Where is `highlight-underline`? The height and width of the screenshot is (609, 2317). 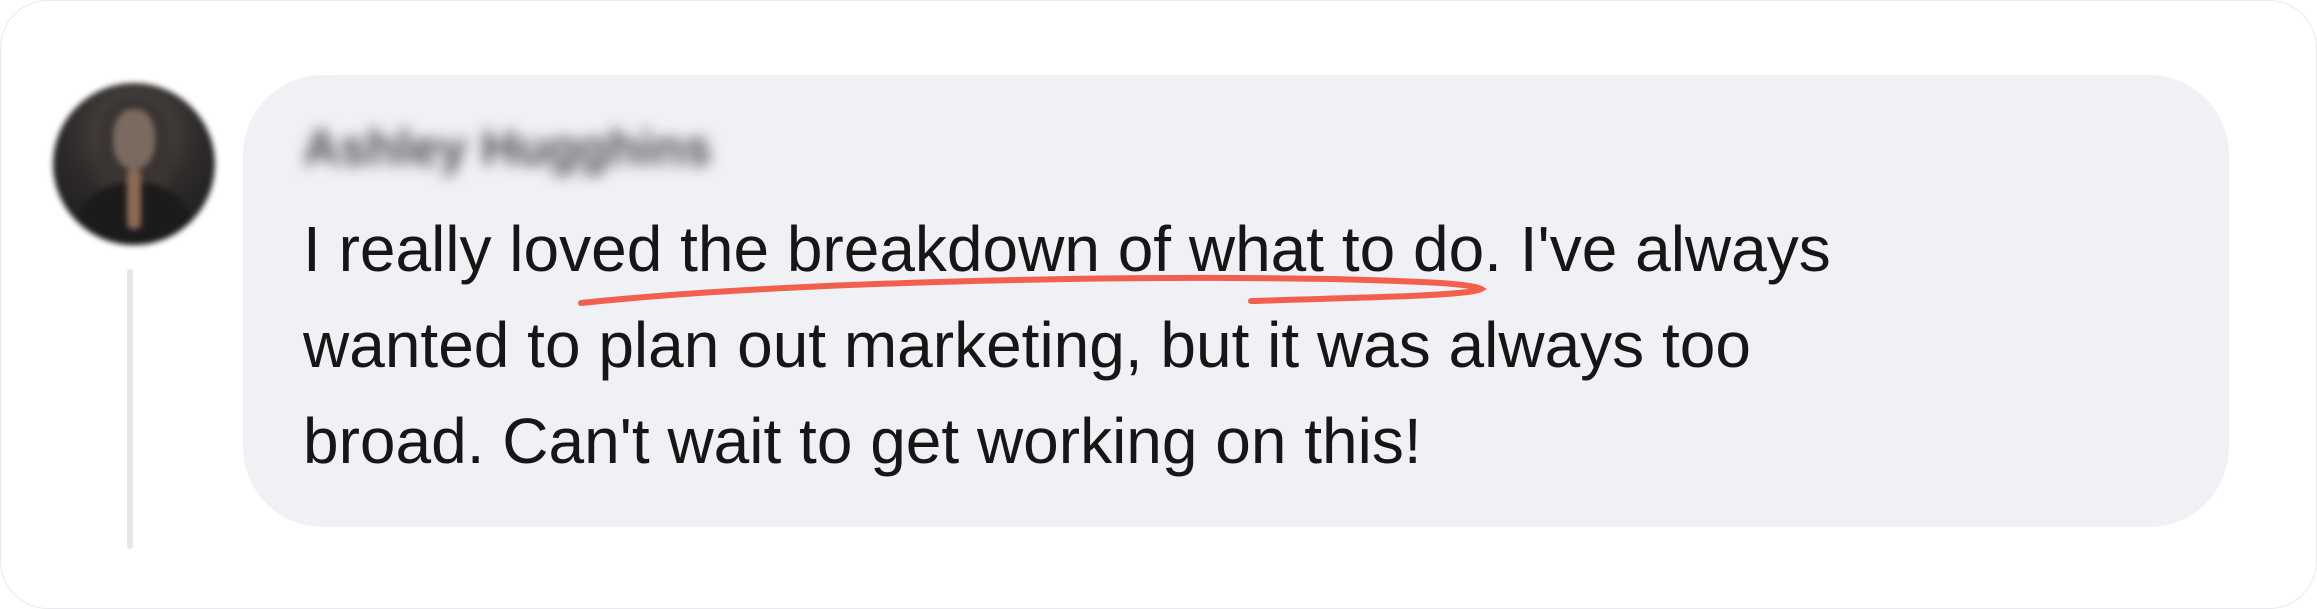
highlight-underline is located at coordinates (1032, 290).